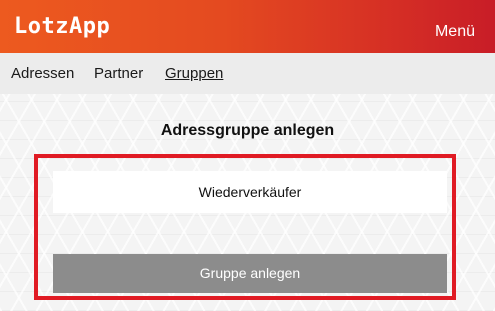  Describe the element at coordinates (118, 74) in the screenshot. I see `nav-item-partner: Partner` at that location.